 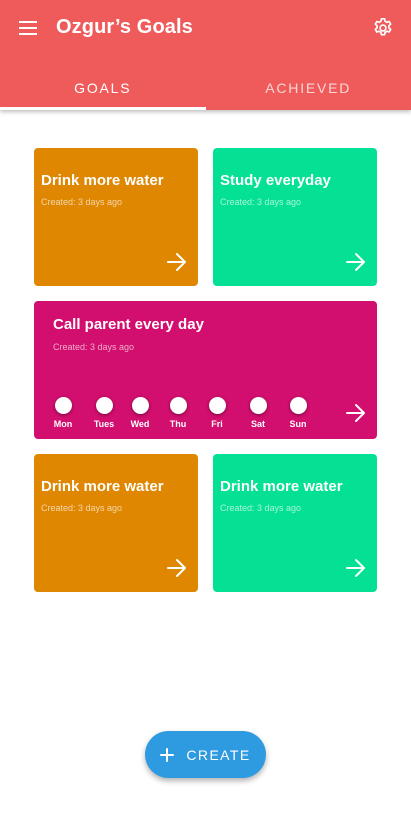 I want to click on plus-icon, so click(x=167, y=754).